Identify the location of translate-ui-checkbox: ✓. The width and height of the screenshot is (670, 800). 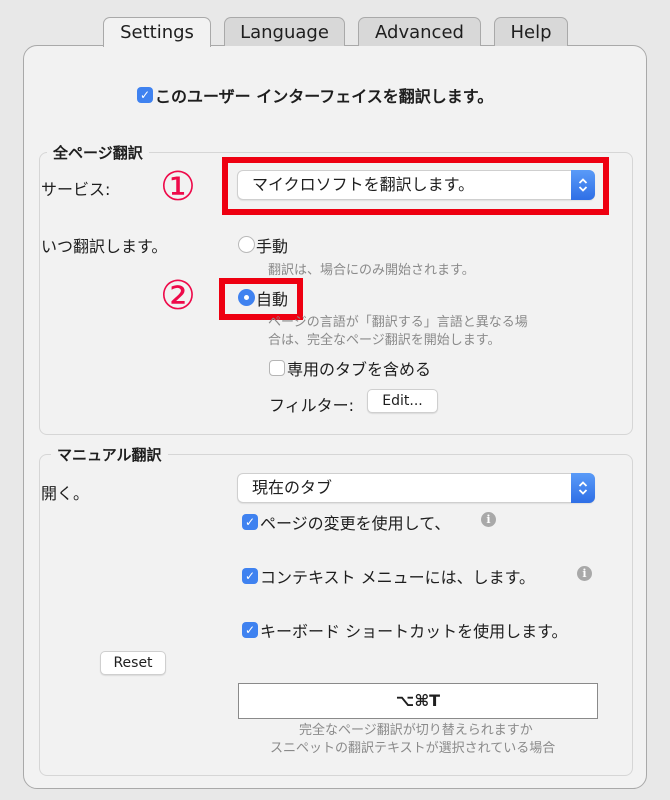
(145, 95).